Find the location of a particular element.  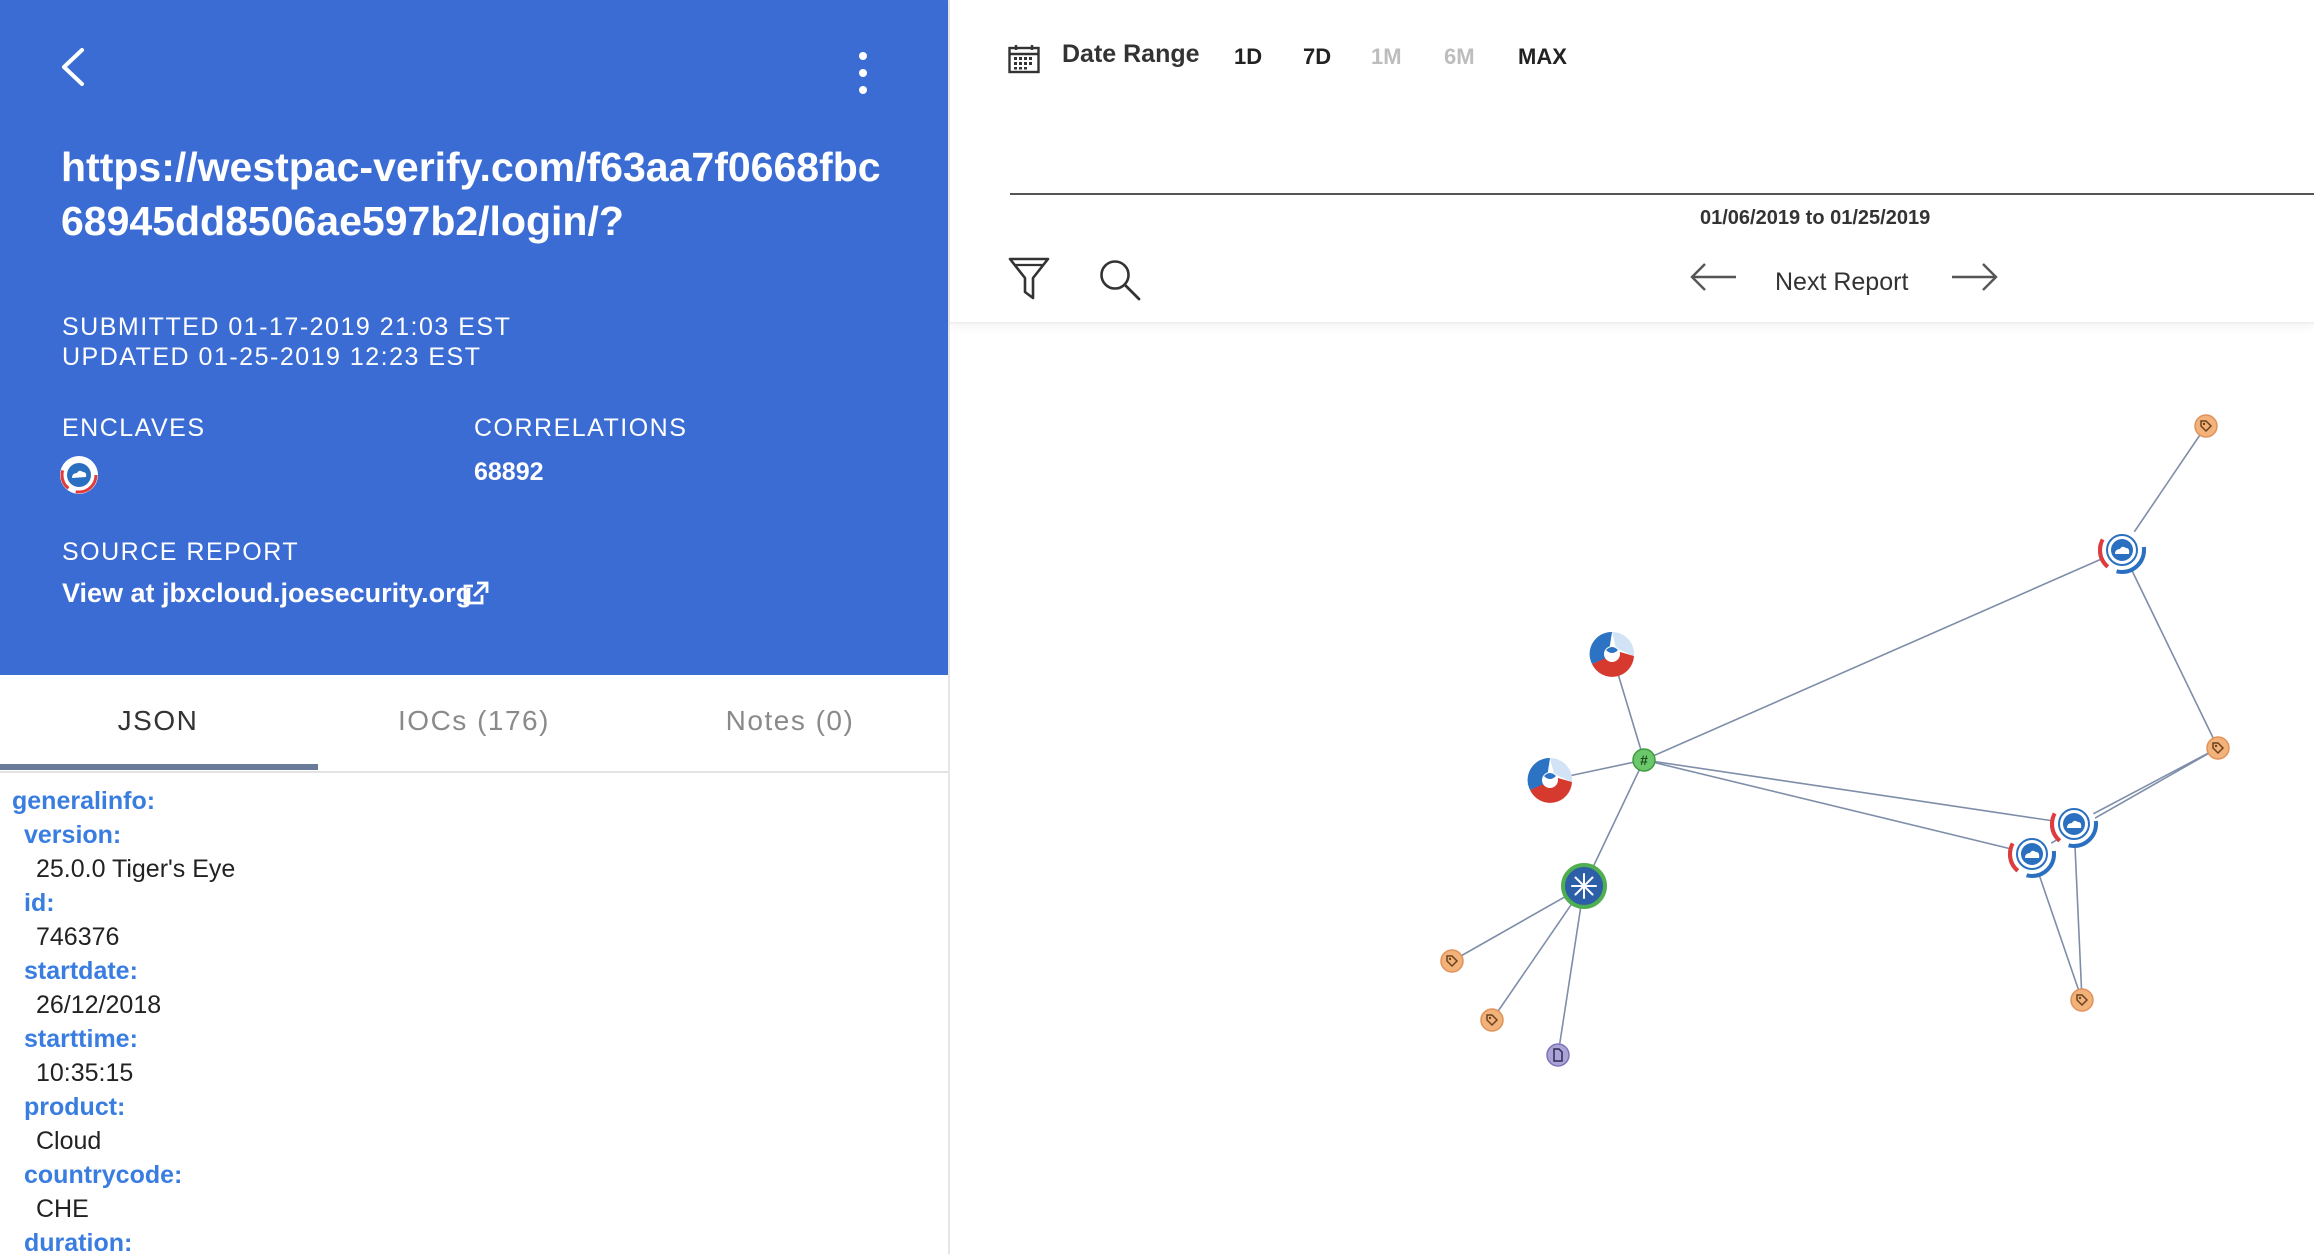

tab-json: JSON is located at coordinates (158, 723).